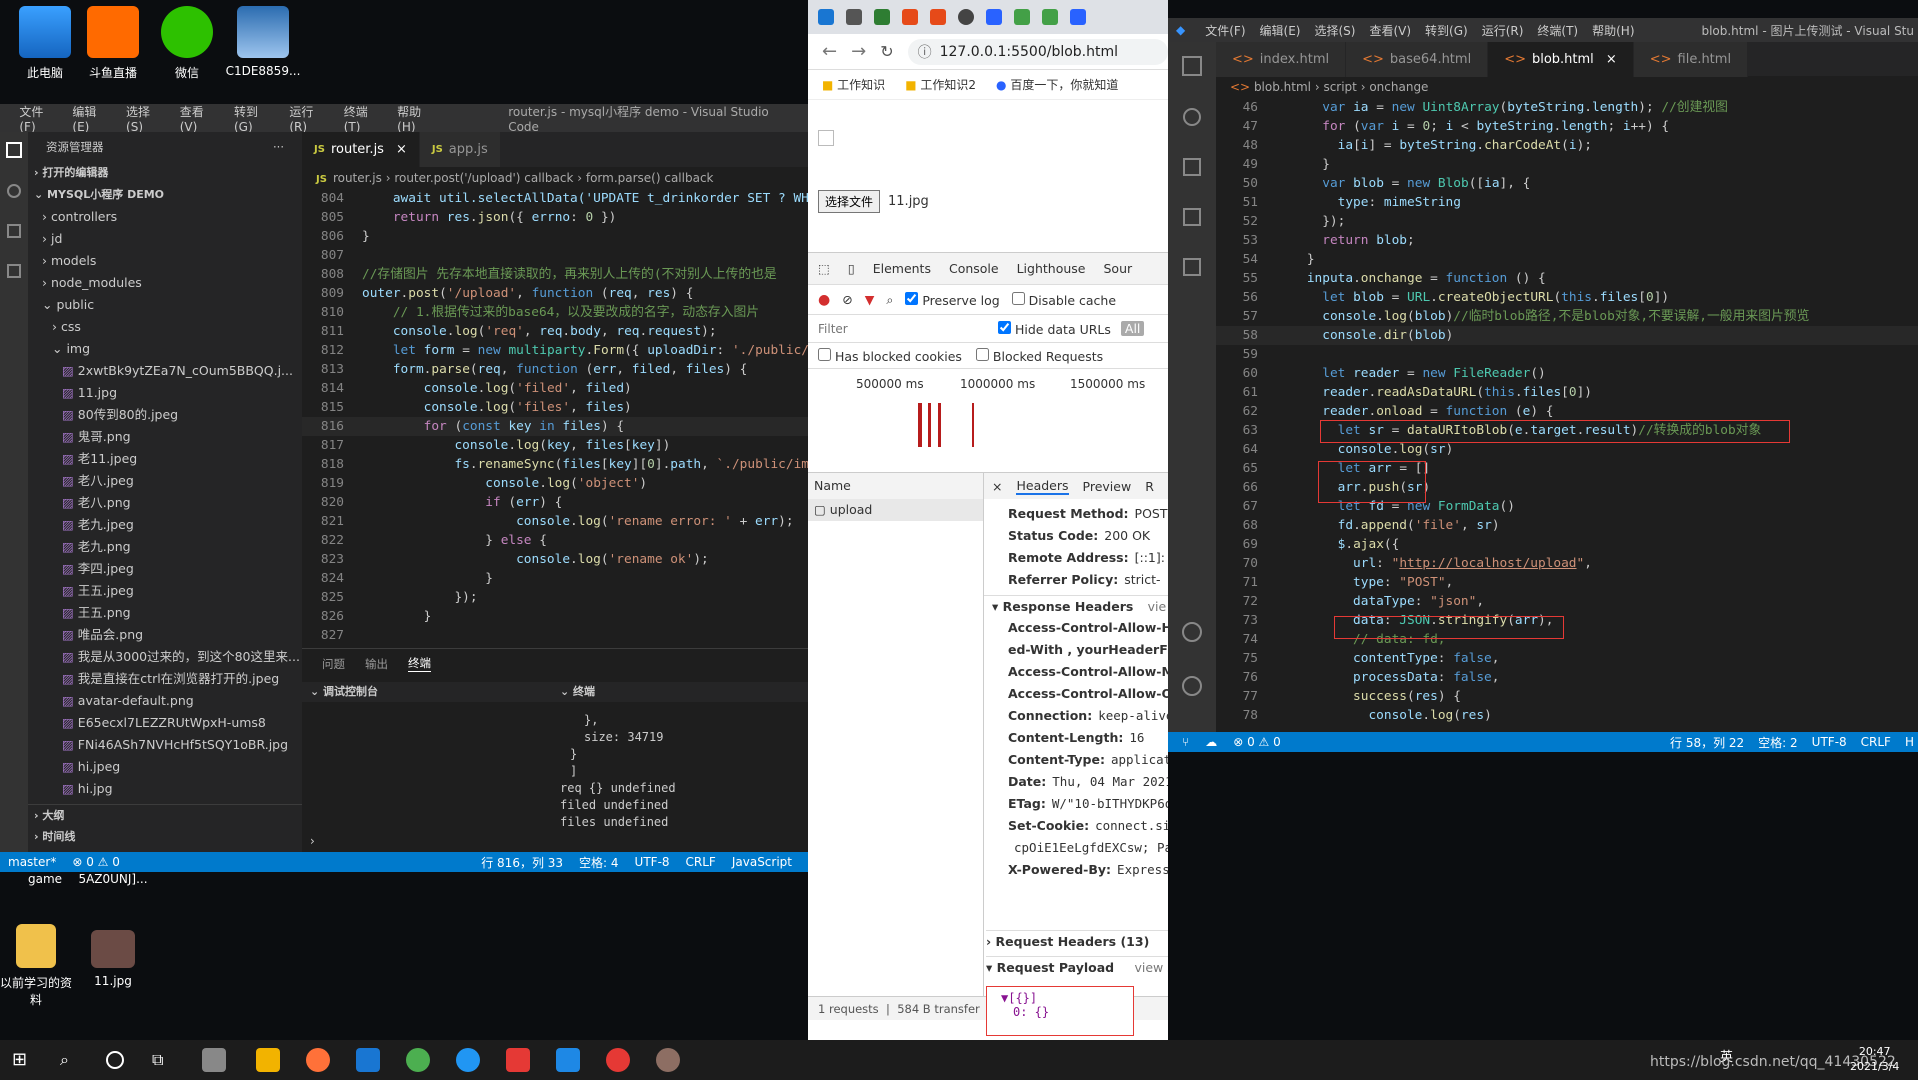  I want to click on tree-item: ▨ 老九.jpeg, so click(165, 525).